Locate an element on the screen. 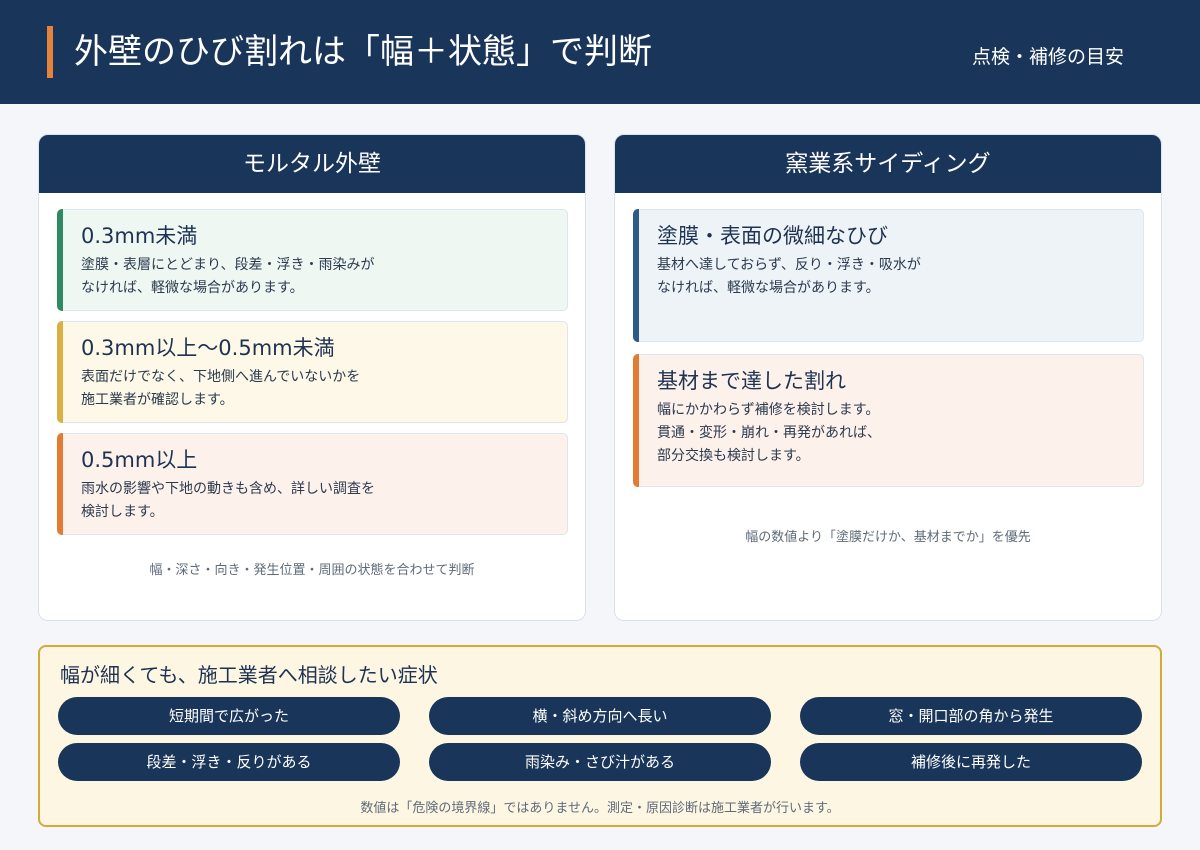  page-title: 外壁のひび割れは「幅＋状態」で判断 is located at coordinates (363, 52).